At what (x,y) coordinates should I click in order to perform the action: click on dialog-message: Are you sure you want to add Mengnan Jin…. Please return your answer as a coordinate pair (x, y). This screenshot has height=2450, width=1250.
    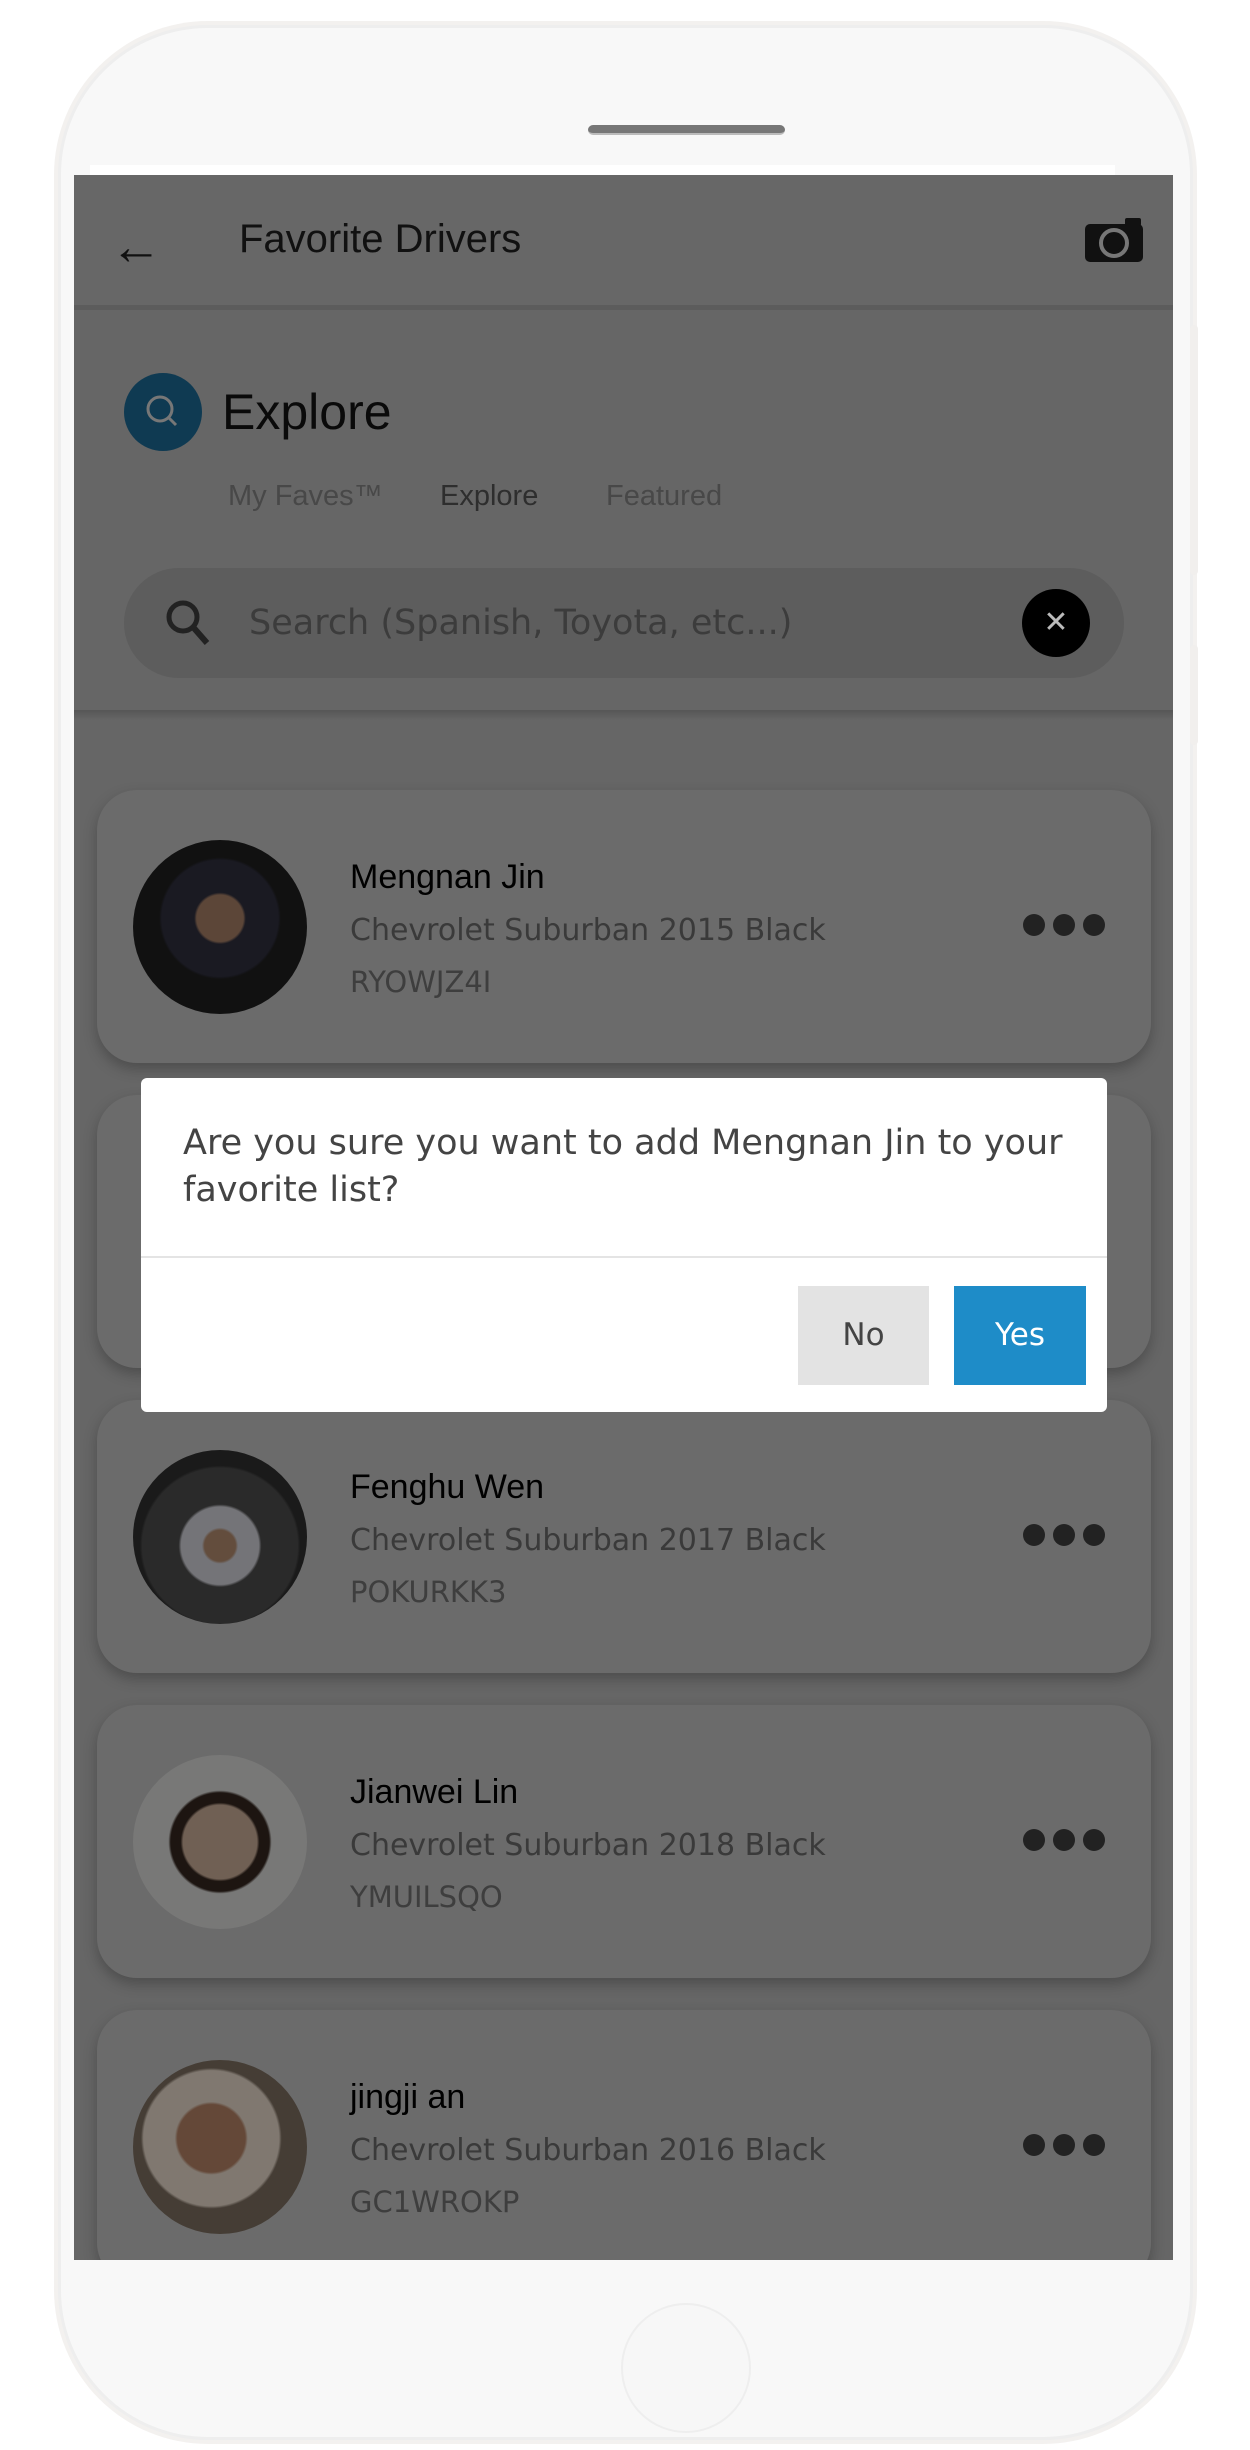
    Looking at the image, I should click on (623, 1166).